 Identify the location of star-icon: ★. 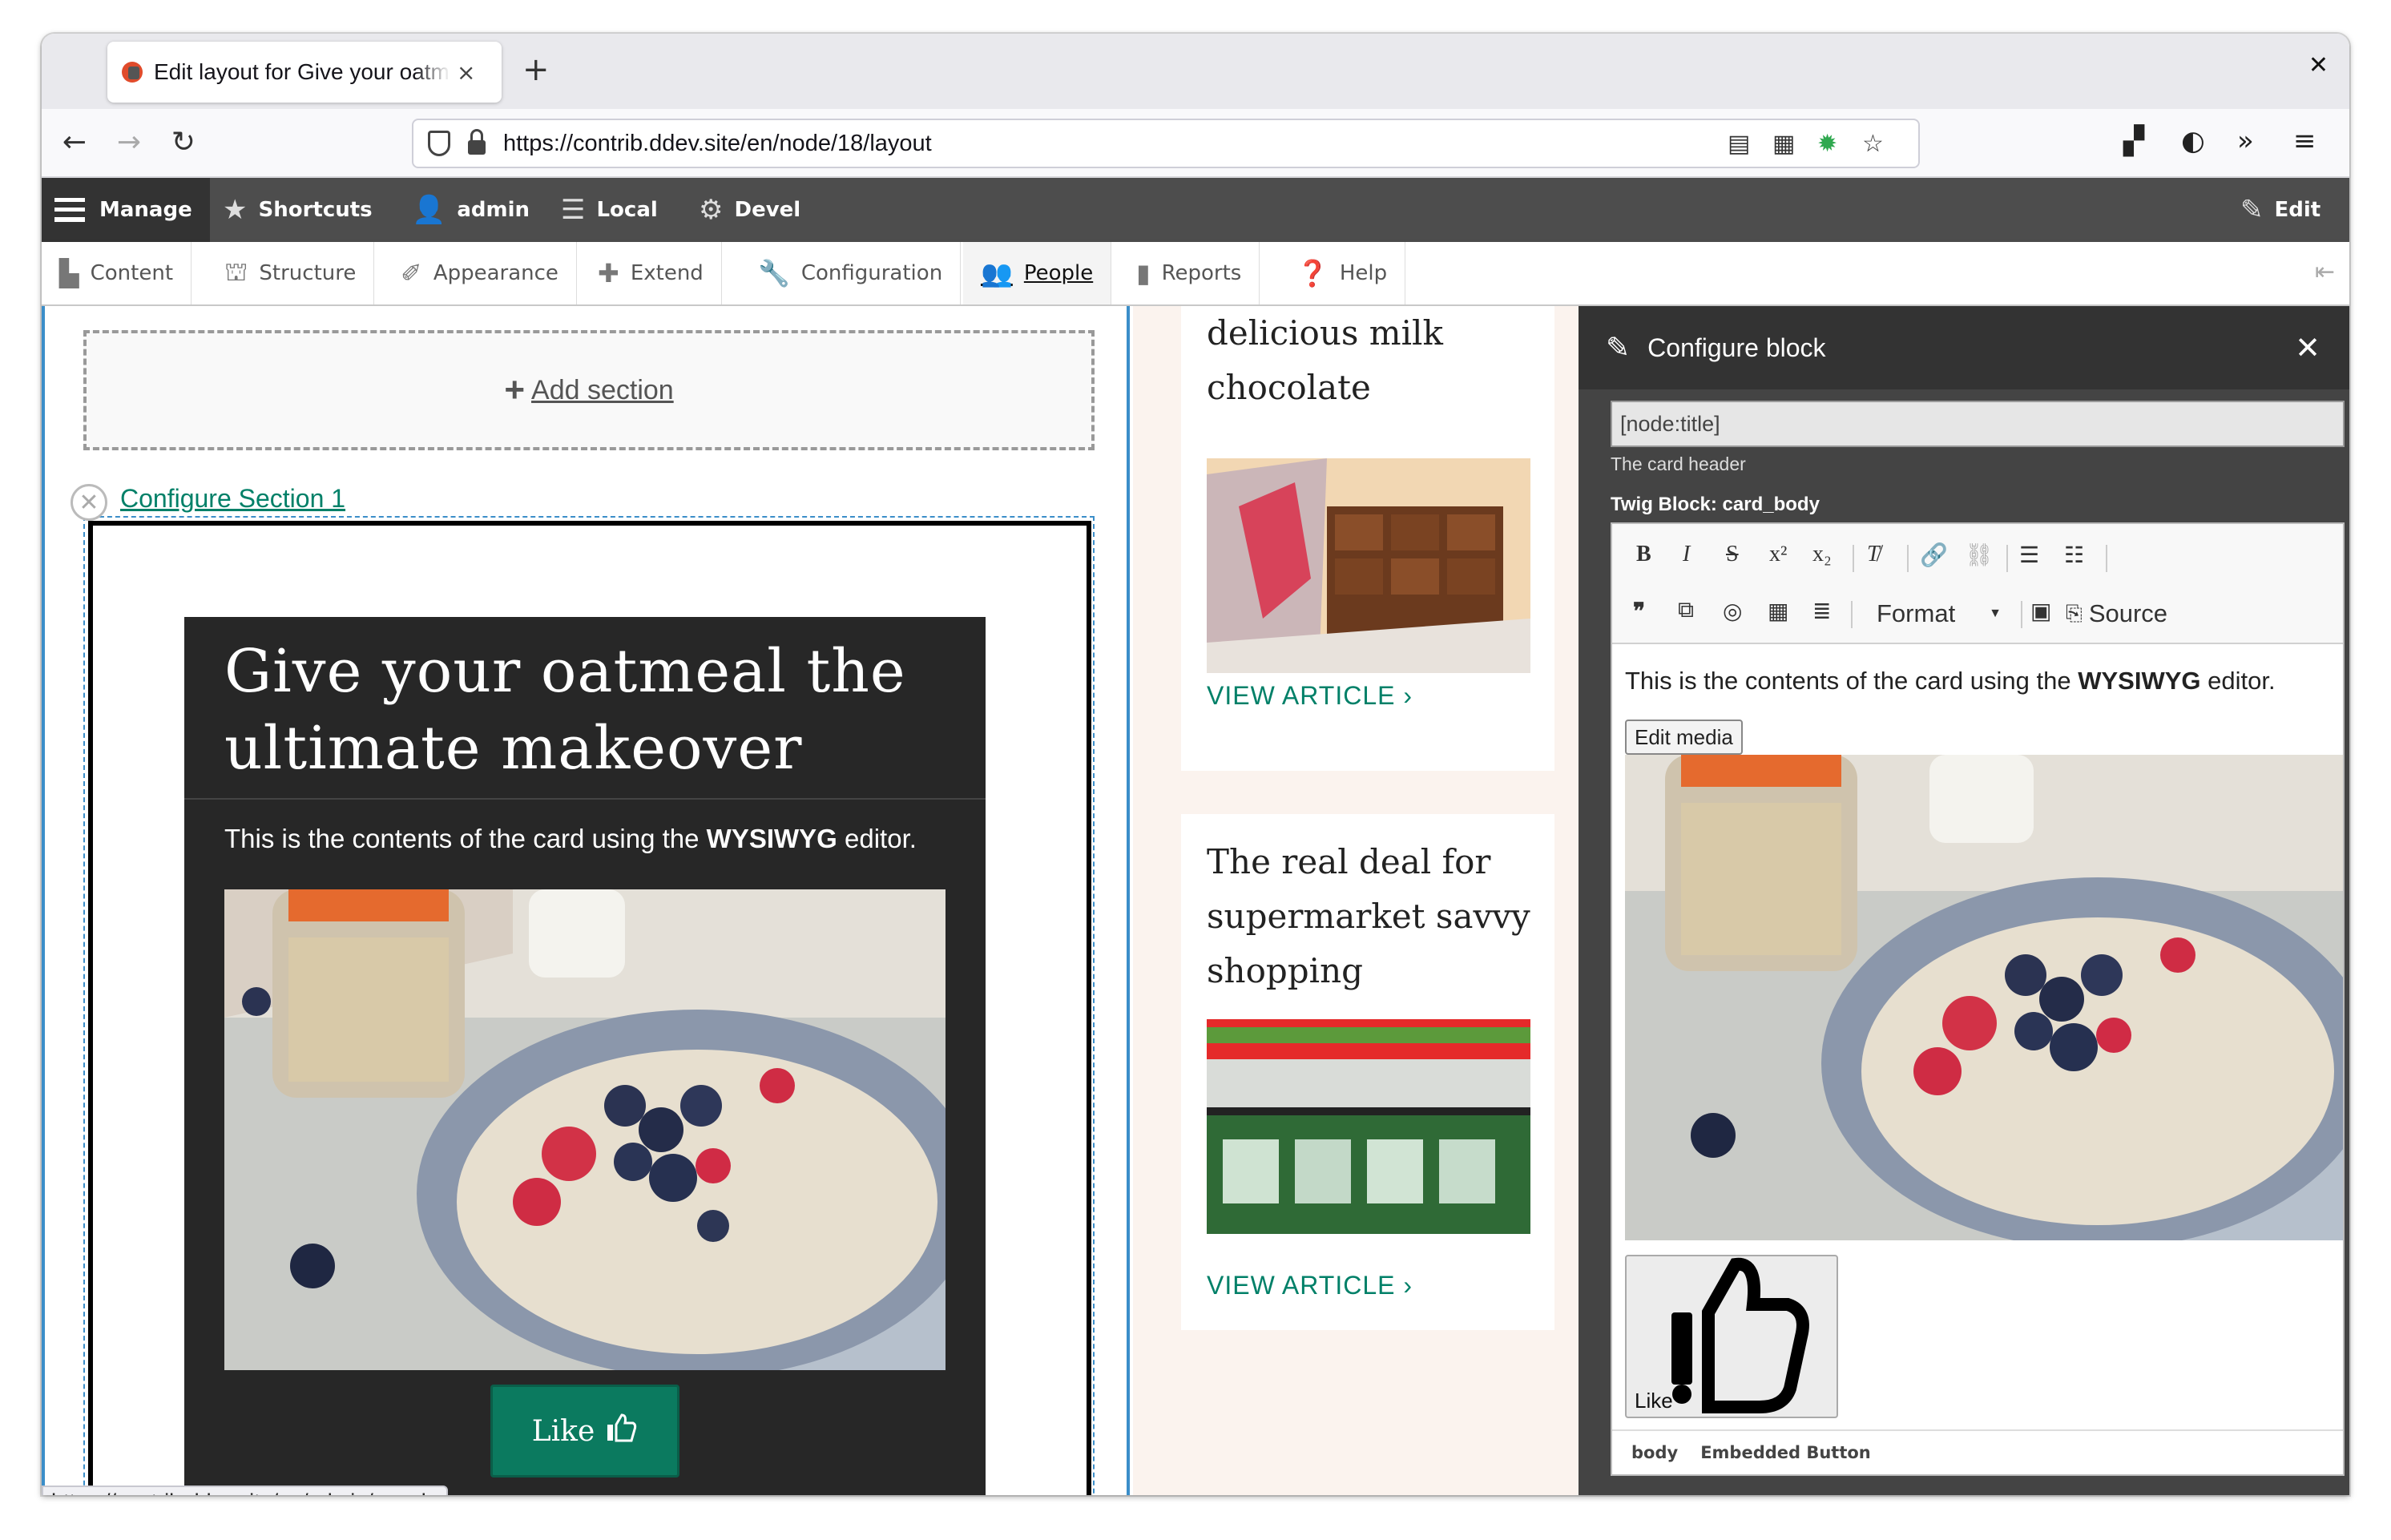
(235, 210).